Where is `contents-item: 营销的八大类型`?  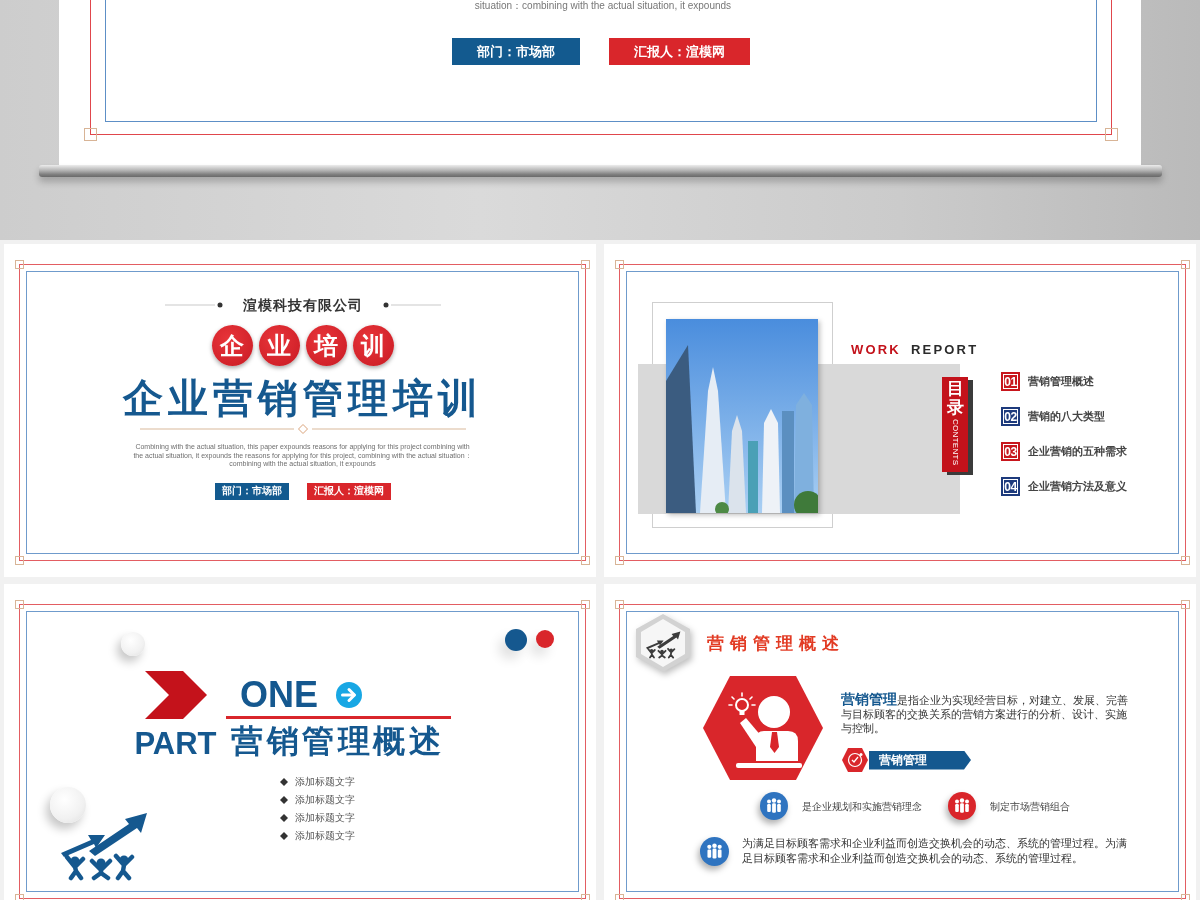 contents-item: 营销的八大类型 is located at coordinates (1066, 416).